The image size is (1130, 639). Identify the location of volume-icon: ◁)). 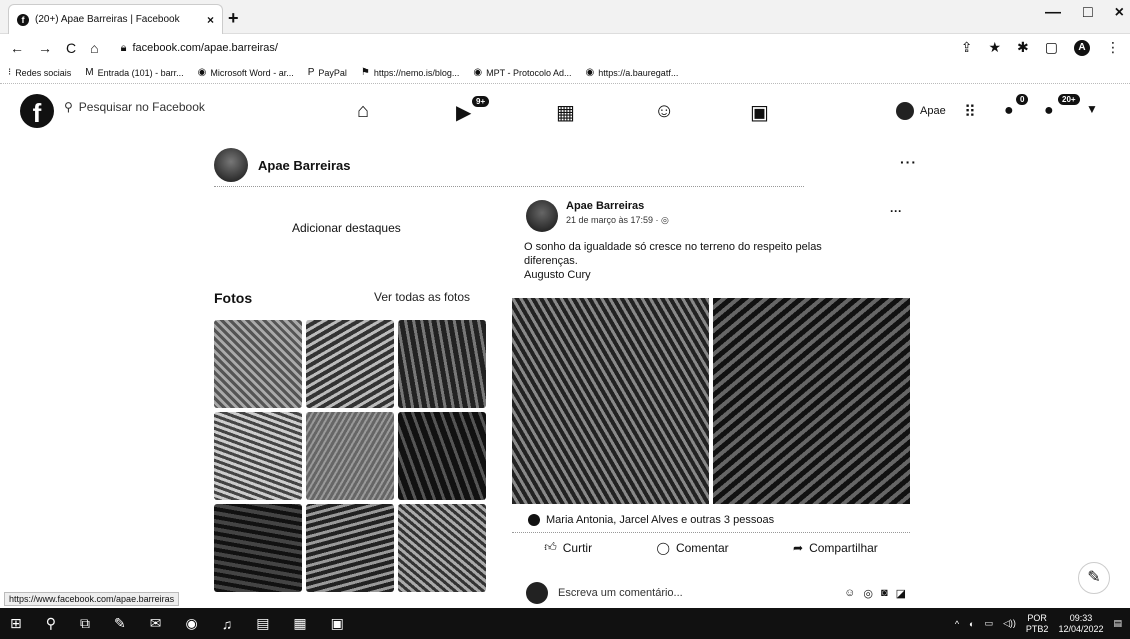
(1009, 623).